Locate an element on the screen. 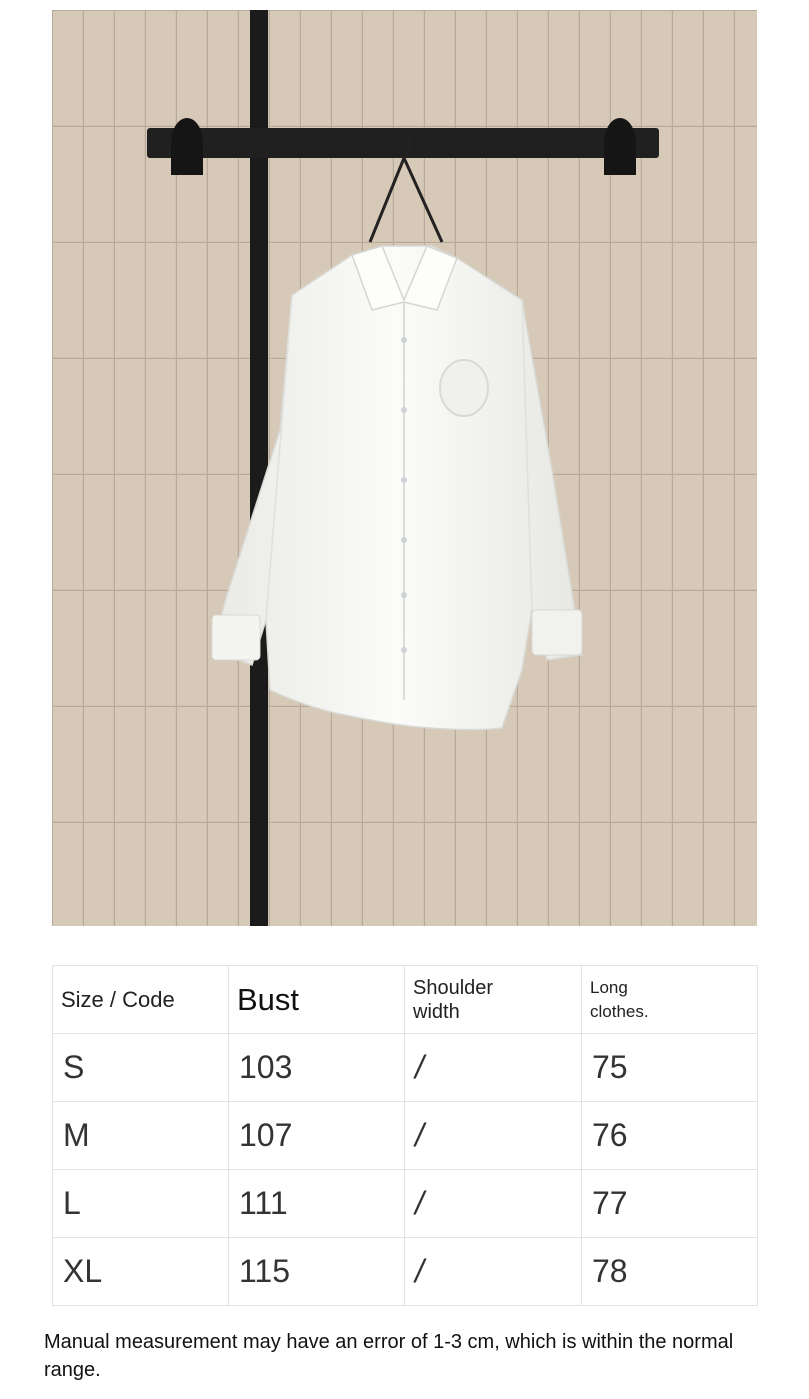 The height and width of the screenshot is (1399, 809). table-row: M 107 / 76 is located at coordinates (405, 1135).